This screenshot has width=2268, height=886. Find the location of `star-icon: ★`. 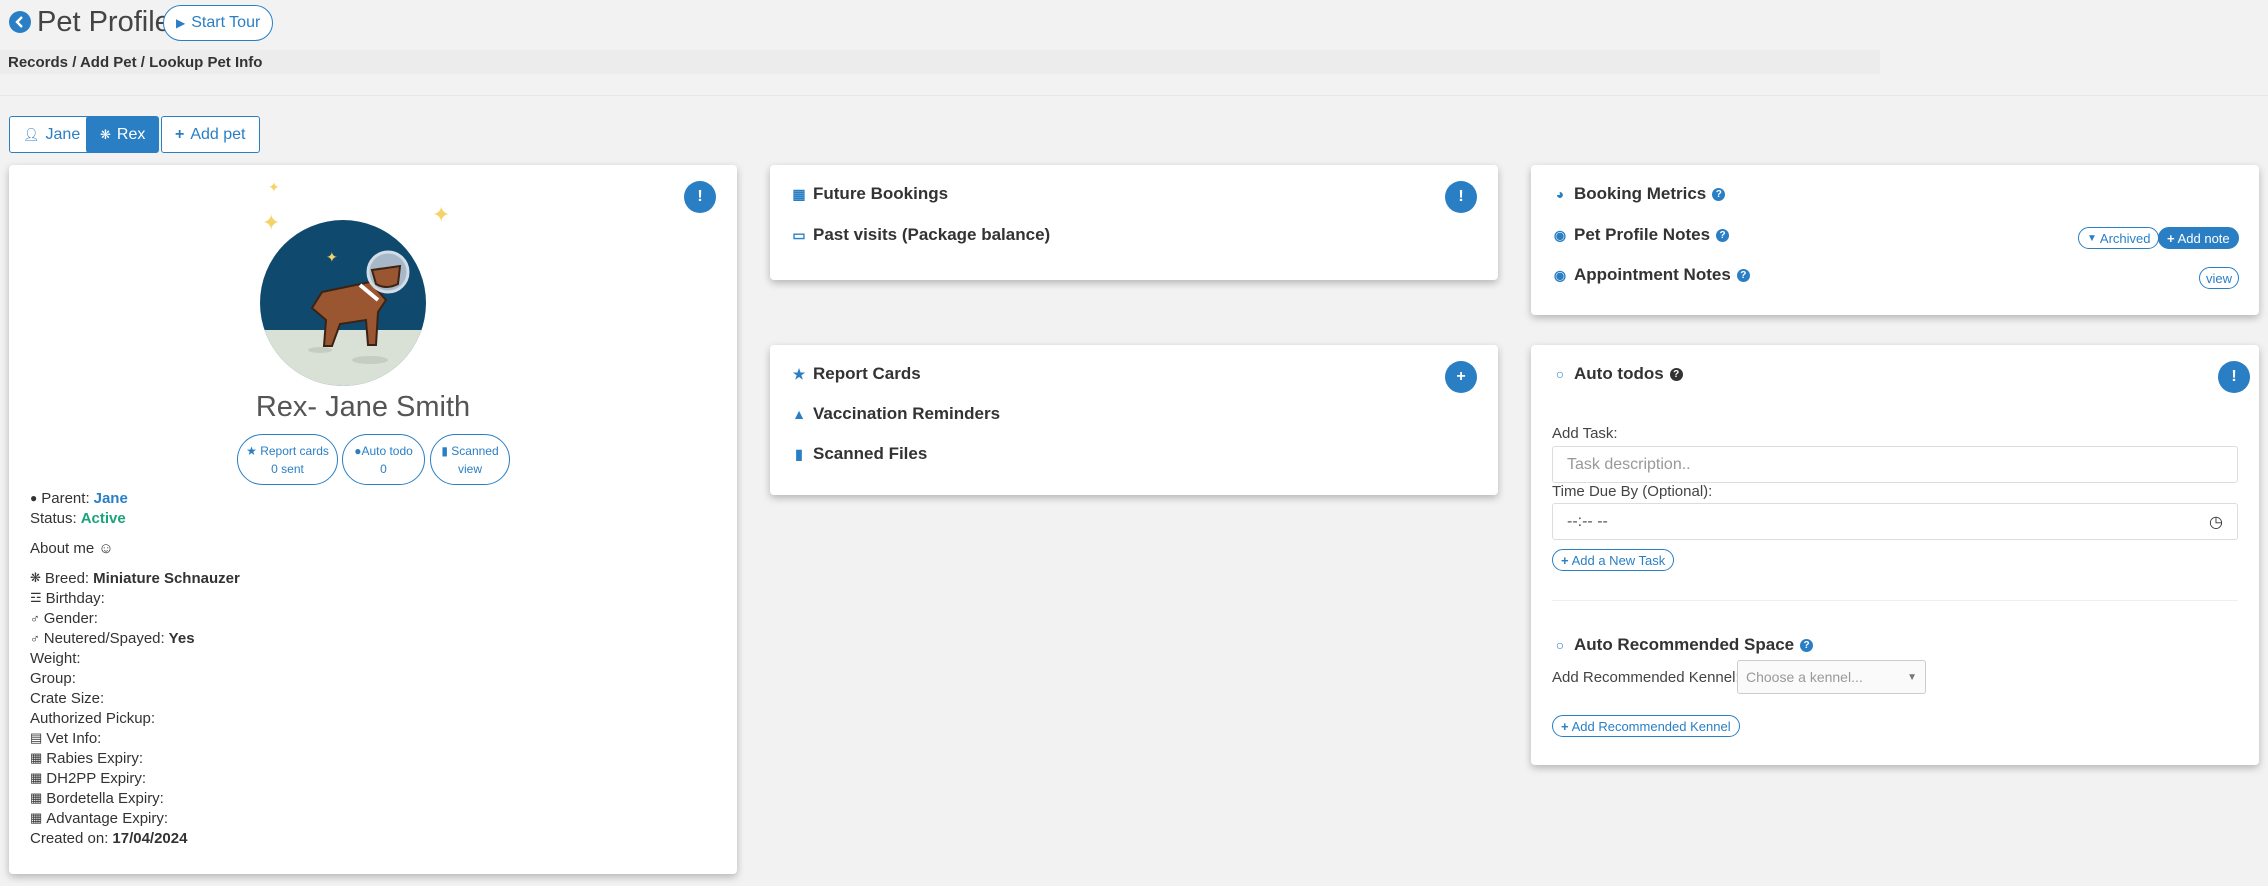

star-icon: ★ is located at coordinates (251, 450).